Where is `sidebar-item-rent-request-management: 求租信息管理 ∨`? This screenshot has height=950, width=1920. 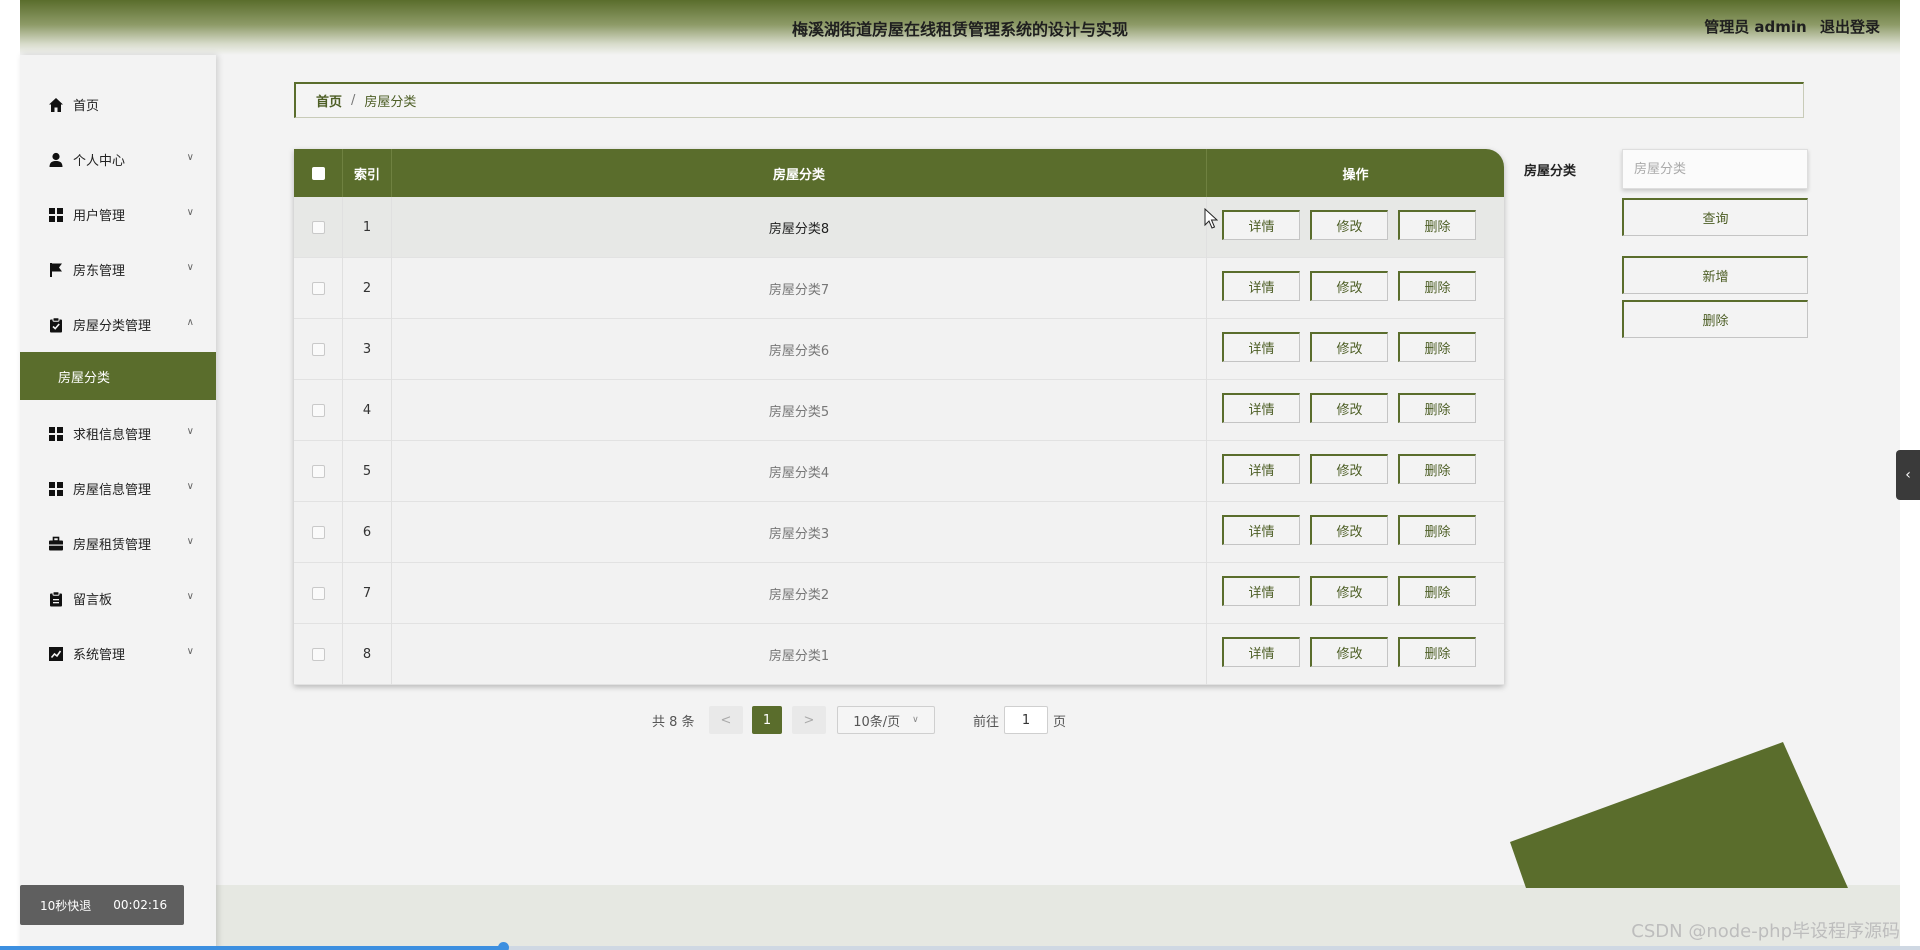
sidebar-item-rent-request-management: 求租信息管理 ∨ is located at coordinates (118, 433).